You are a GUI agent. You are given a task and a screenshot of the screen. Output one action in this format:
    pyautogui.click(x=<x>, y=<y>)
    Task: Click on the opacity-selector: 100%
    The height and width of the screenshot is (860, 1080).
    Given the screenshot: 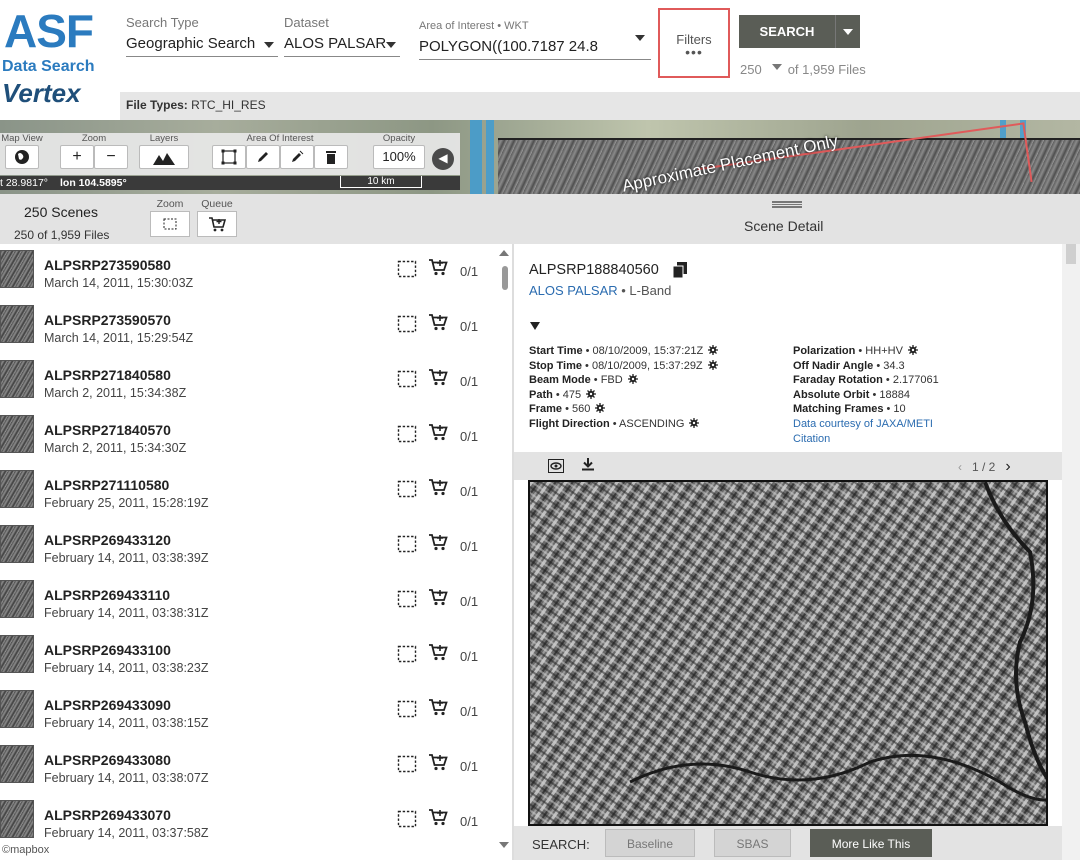 What is the action you would take?
    pyautogui.click(x=399, y=157)
    